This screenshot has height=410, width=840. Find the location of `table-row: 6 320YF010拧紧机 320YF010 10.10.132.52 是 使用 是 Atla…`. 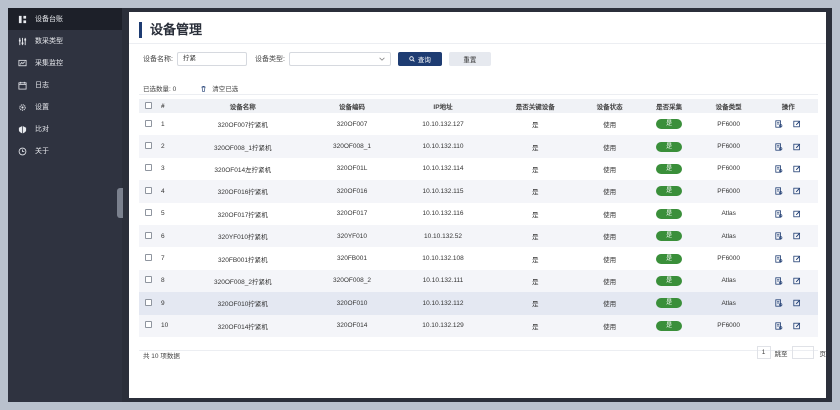

table-row: 6 320YF010拧紧机 320YF010 10.10.132.52 是 使用 是 Atla… is located at coordinates (478, 236).